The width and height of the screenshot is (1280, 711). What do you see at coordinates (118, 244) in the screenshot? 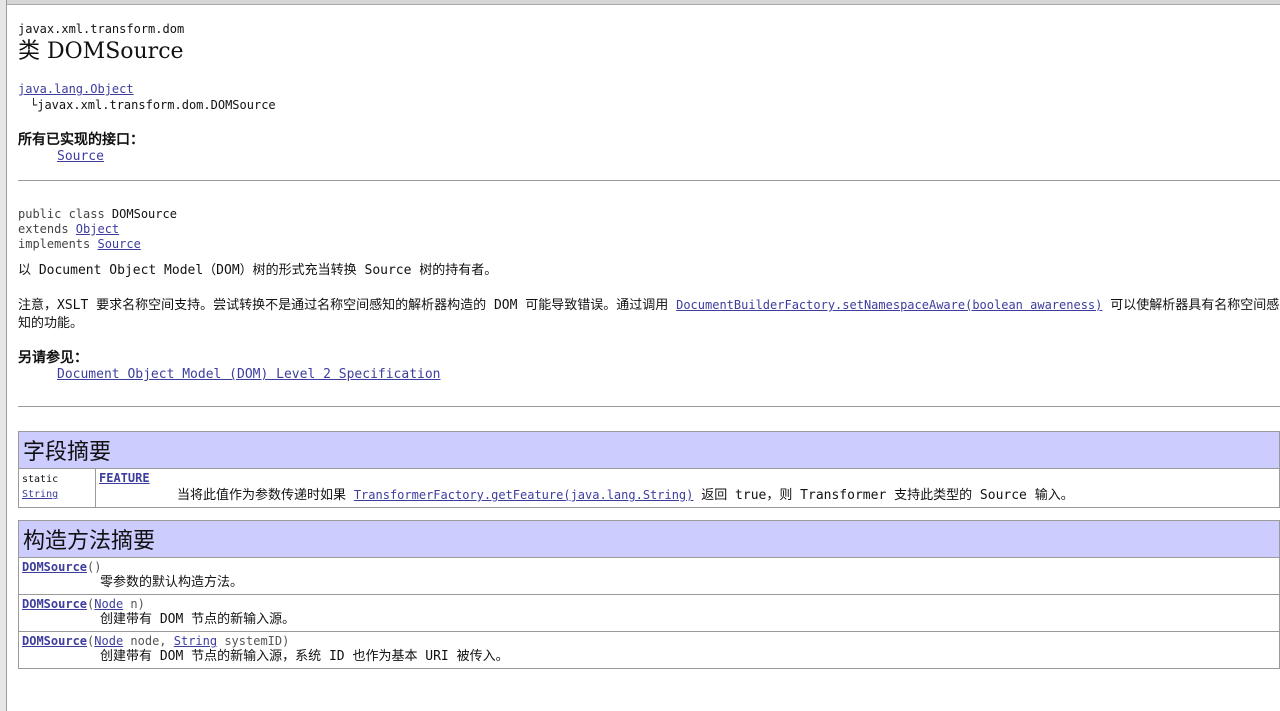
I see `decl-implements-link: Source` at bounding box center [118, 244].